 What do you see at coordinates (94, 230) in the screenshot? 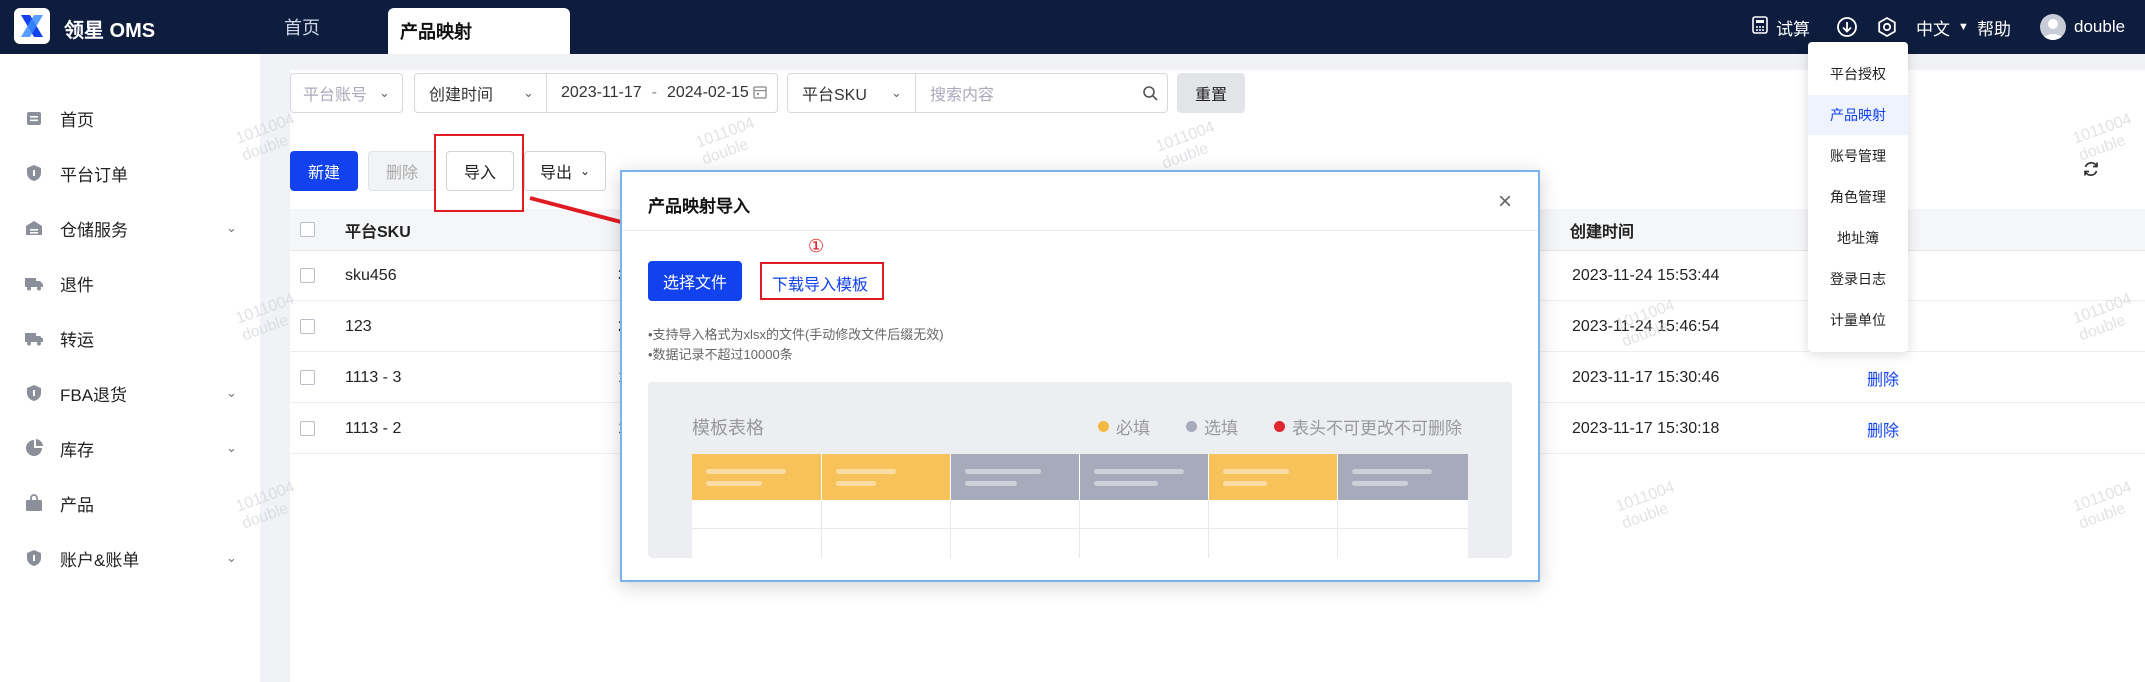
I see `sidebar-item-label: 仓储服务` at bounding box center [94, 230].